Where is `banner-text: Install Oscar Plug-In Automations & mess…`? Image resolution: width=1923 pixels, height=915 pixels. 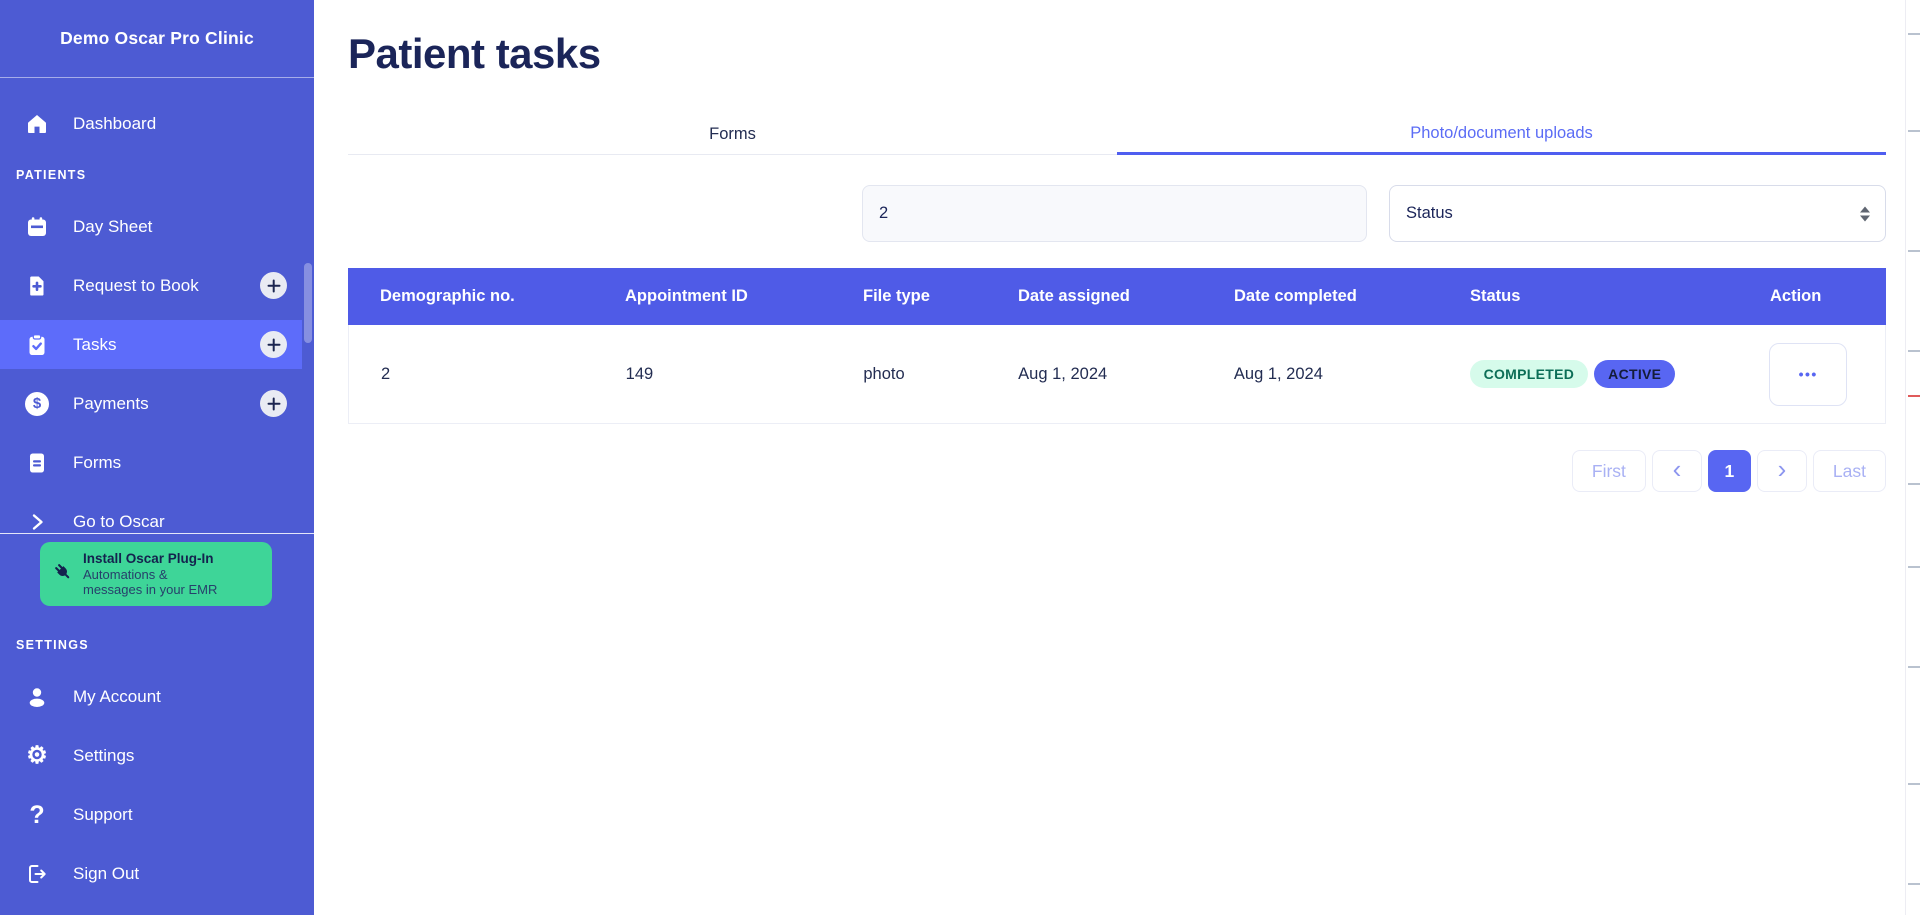 banner-text: Install Oscar Plug-In Automations & mess… is located at coordinates (150, 574).